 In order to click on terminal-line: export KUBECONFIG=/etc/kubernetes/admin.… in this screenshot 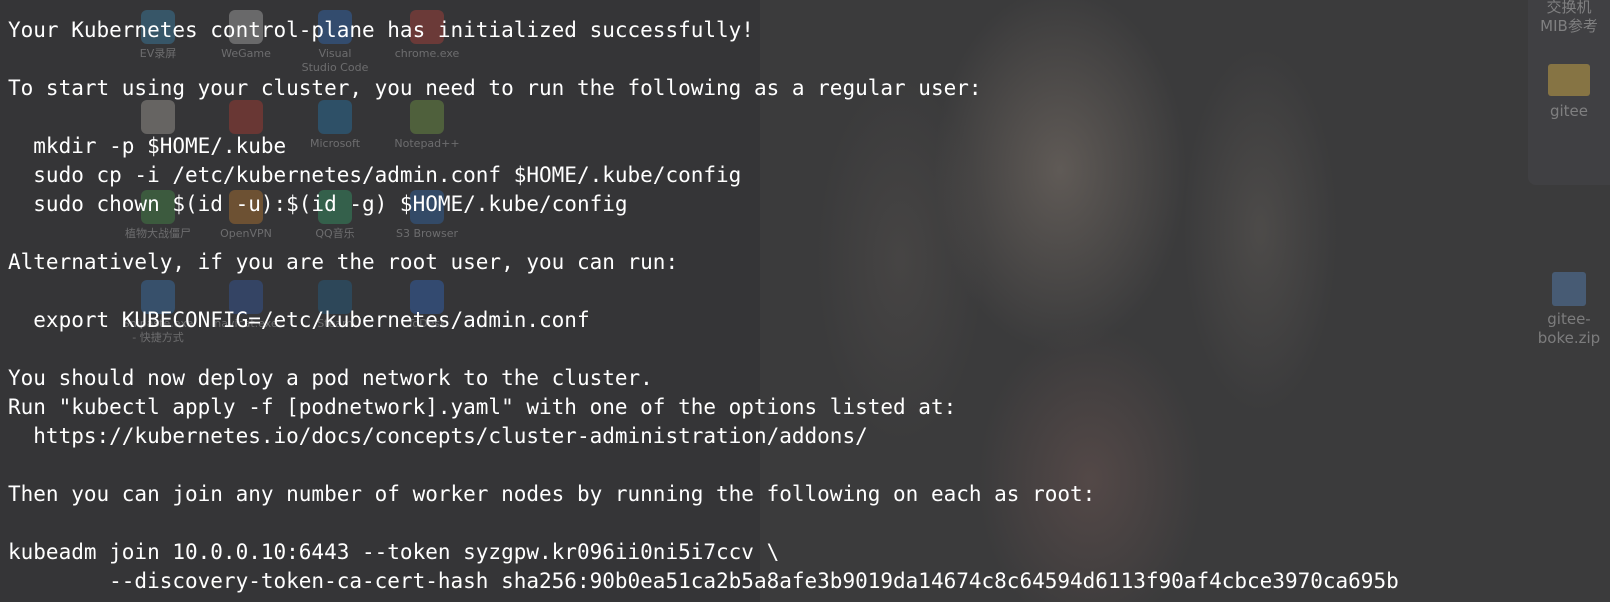, I will do `click(299, 320)`.